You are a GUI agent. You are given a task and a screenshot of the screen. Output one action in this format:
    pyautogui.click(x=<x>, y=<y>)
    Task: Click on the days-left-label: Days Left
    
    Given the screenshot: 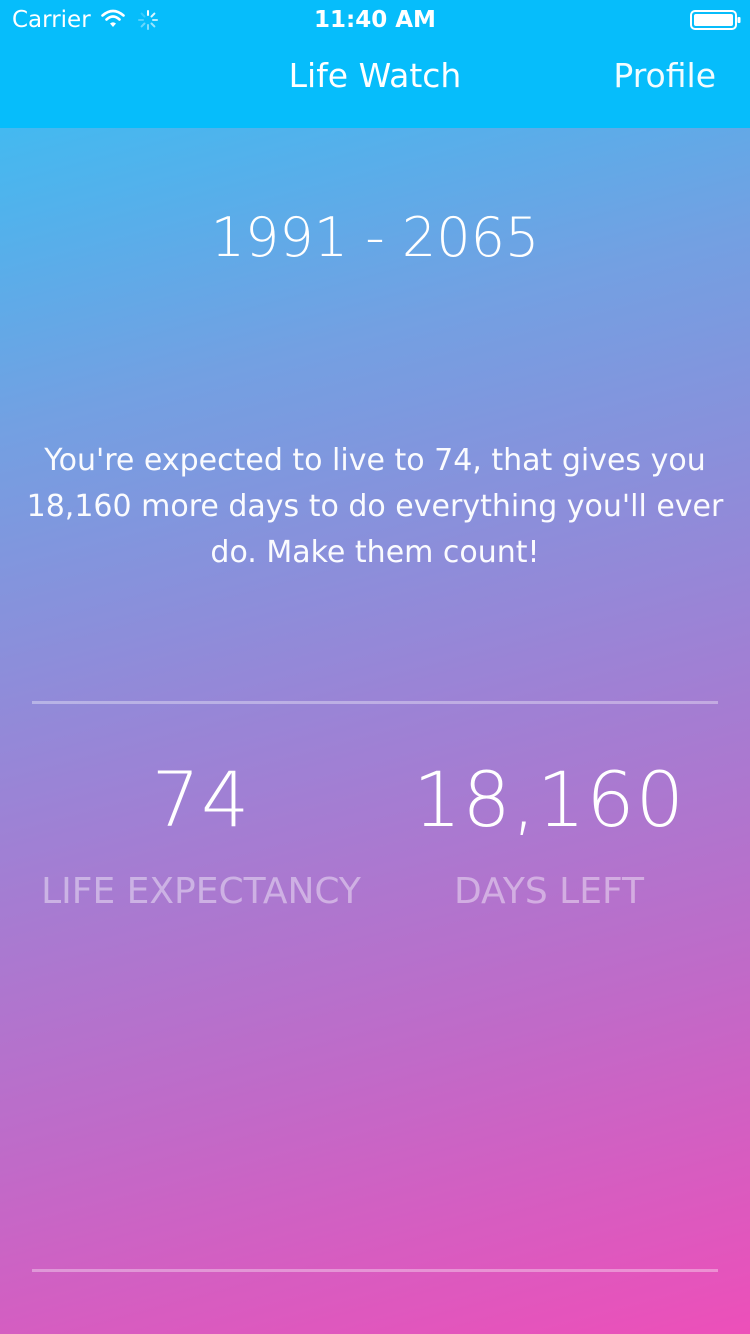 What is the action you would take?
    pyautogui.click(x=549, y=891)
    